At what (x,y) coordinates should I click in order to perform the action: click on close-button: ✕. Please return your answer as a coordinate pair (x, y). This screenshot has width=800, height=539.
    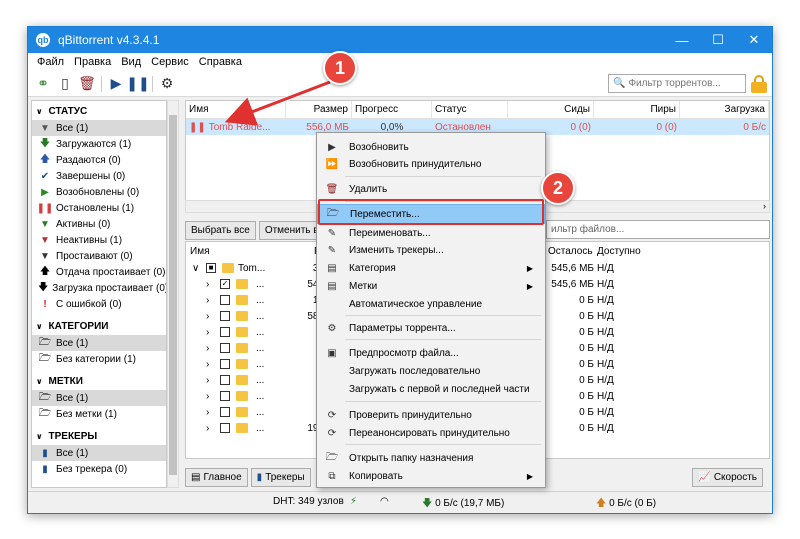
    Looking at the image, I should click on (754, 40).